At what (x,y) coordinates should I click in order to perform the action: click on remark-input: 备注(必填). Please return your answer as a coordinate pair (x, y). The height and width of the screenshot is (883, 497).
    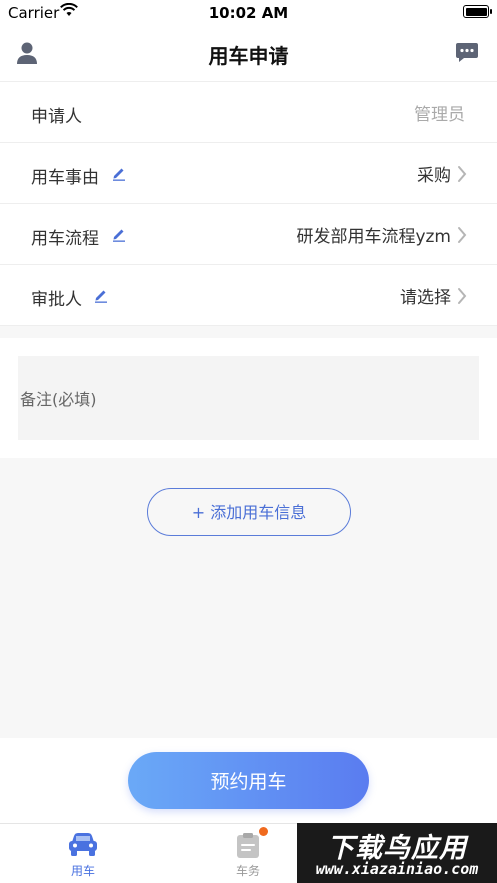
    Looking at the image, I should click on (248, 398).